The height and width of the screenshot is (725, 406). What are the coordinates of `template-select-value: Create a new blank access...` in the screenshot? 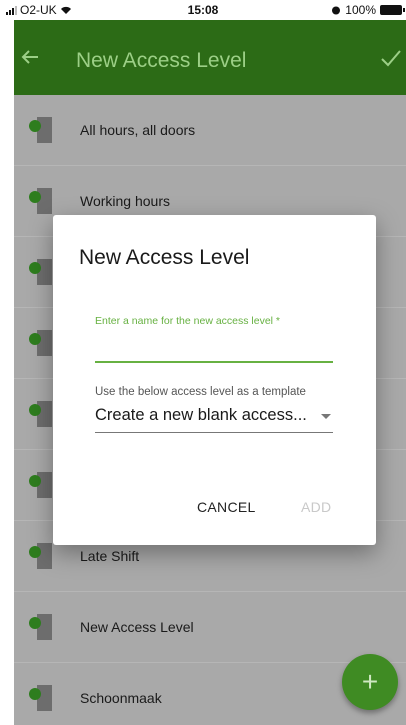 It's located at (201, 415).